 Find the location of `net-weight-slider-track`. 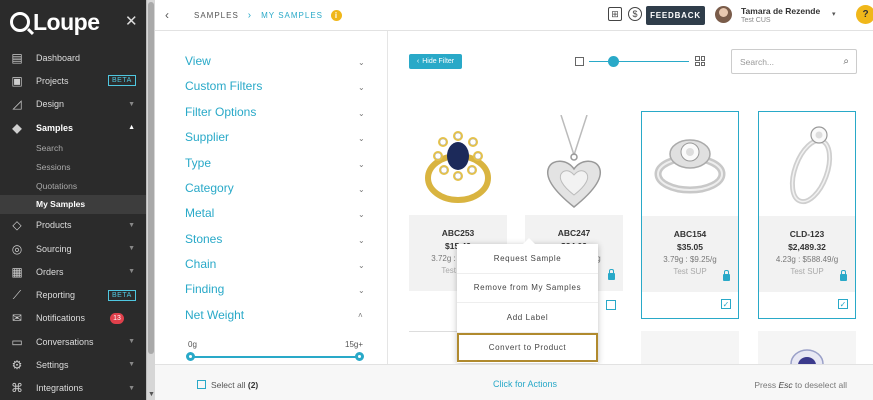

net-weight-slider-track is located at coordinates (276, 357).